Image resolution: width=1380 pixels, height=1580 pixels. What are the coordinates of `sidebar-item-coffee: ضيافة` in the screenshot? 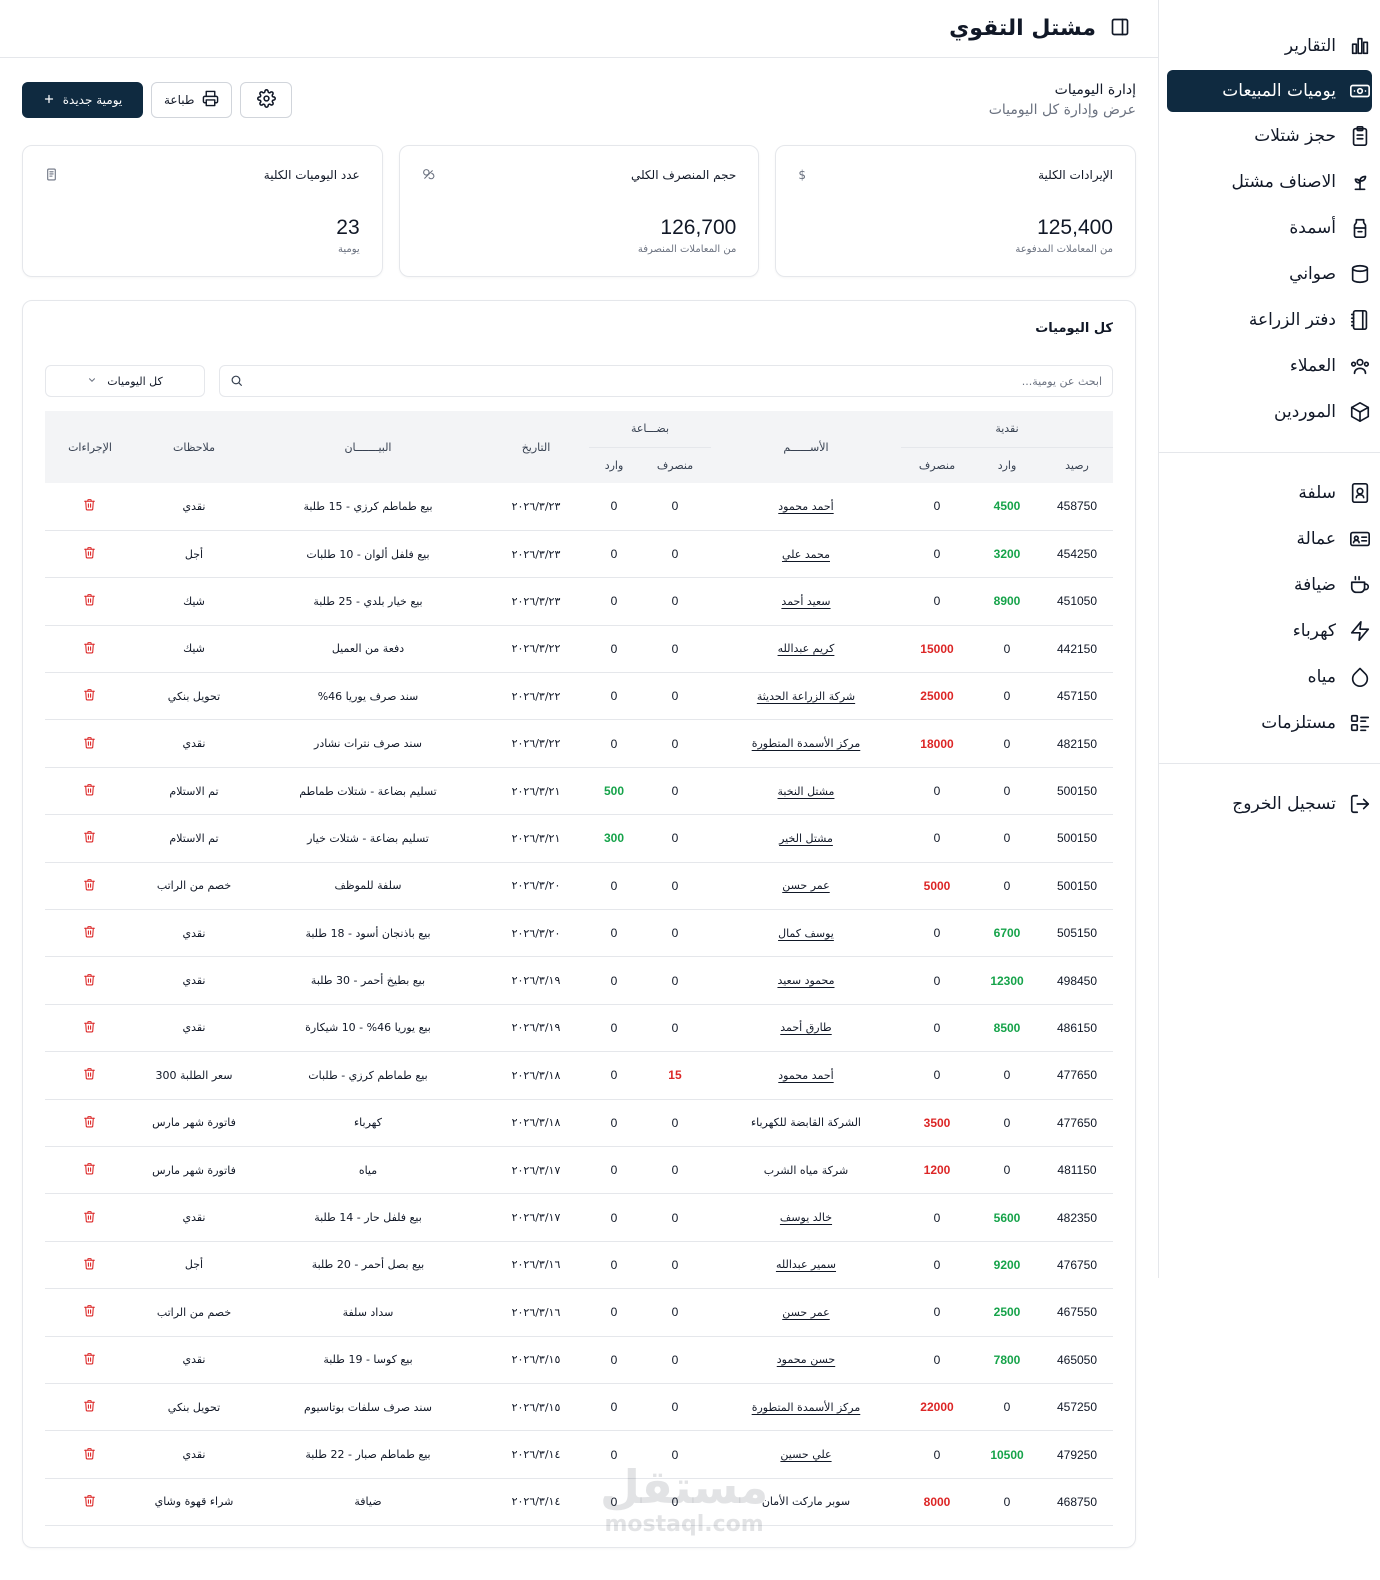 It's located at (1269, 585).